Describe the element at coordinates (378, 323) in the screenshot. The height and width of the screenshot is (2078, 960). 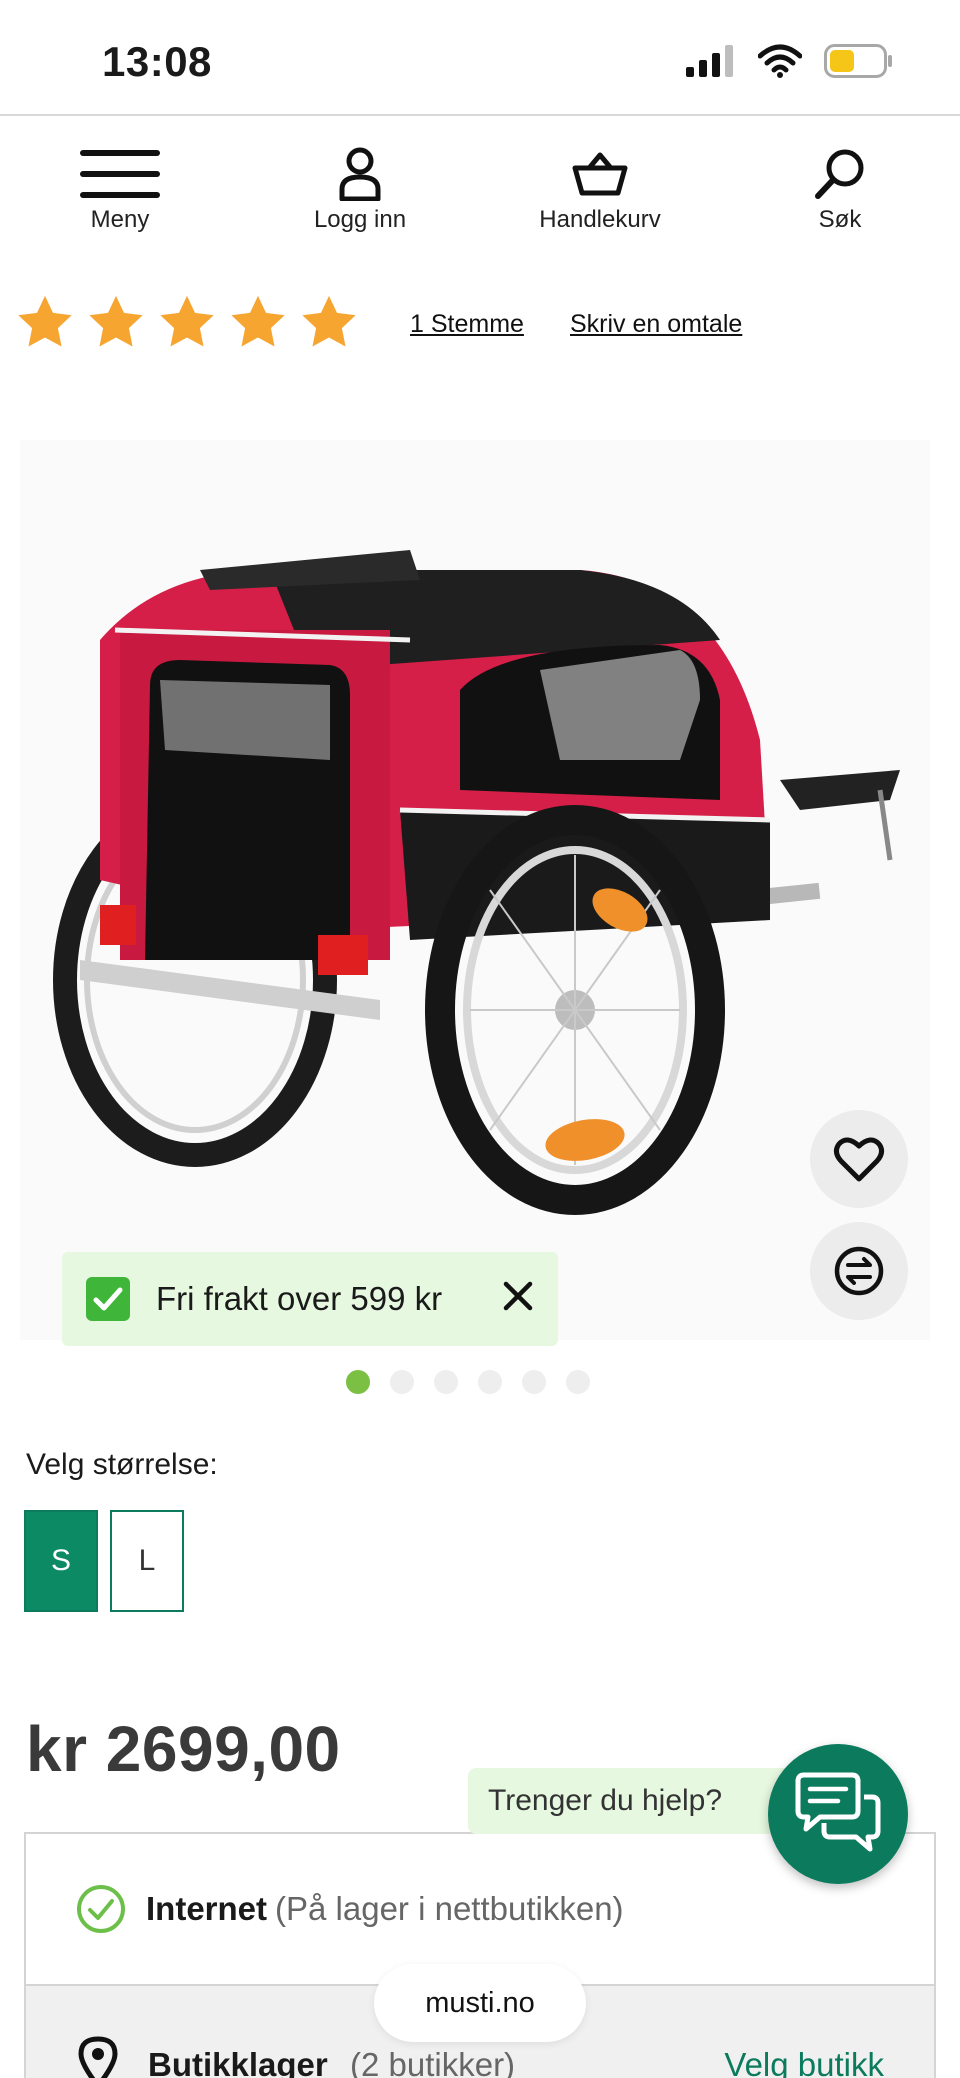
I see `rating: 1 Stemme Skriv en omtale` at that location.